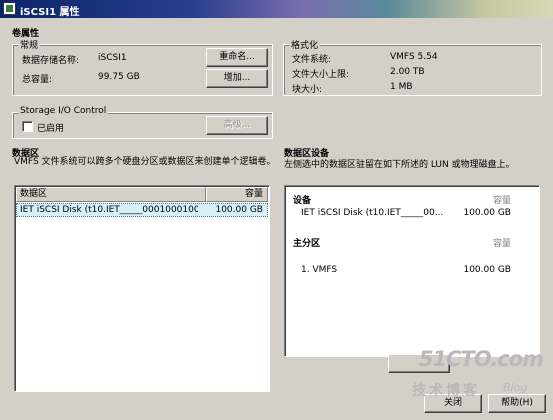 This screenshot has width=553, height=420. I want to click on watermark-line3: Blog, so click(515, 387).